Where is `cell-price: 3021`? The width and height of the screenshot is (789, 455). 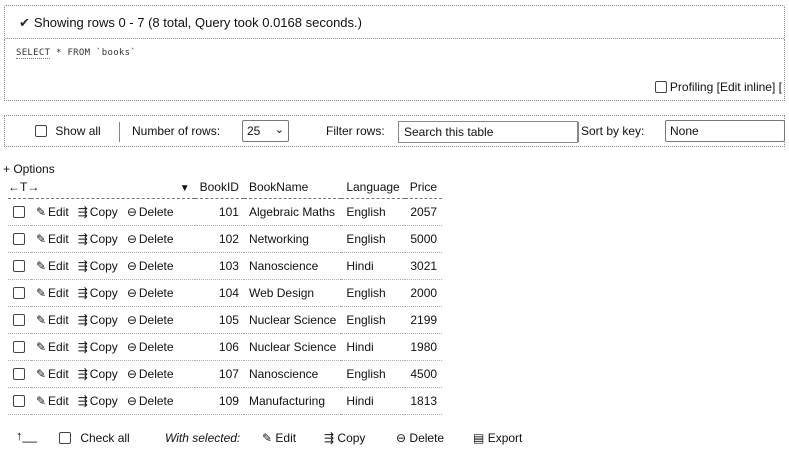
cell-price: 3021 is located at coordinates (423, 266).